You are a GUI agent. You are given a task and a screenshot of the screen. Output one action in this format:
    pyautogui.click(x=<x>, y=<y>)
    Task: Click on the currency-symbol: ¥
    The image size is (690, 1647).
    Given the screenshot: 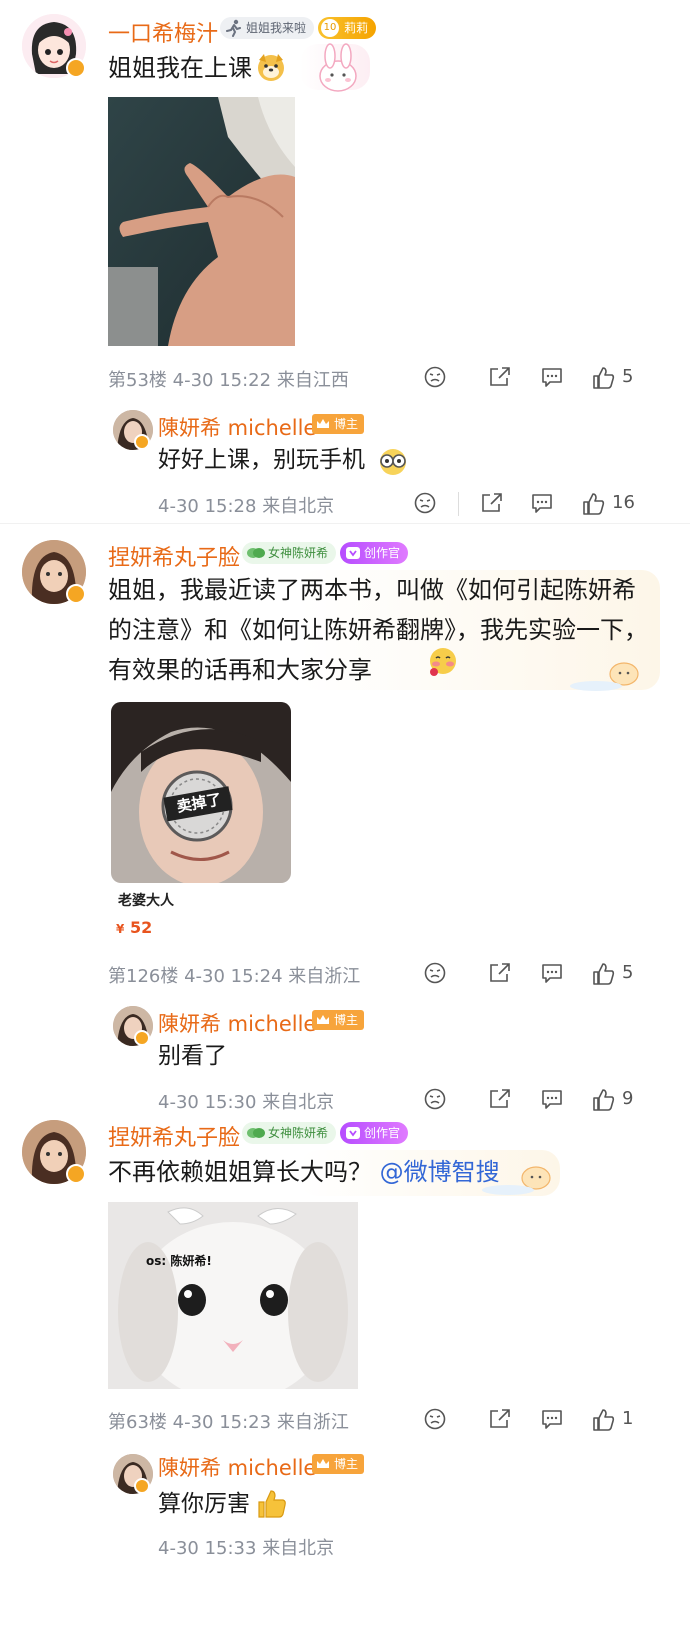 What is the action you would take?
    pyautogui.click(x=120, y=929)
    